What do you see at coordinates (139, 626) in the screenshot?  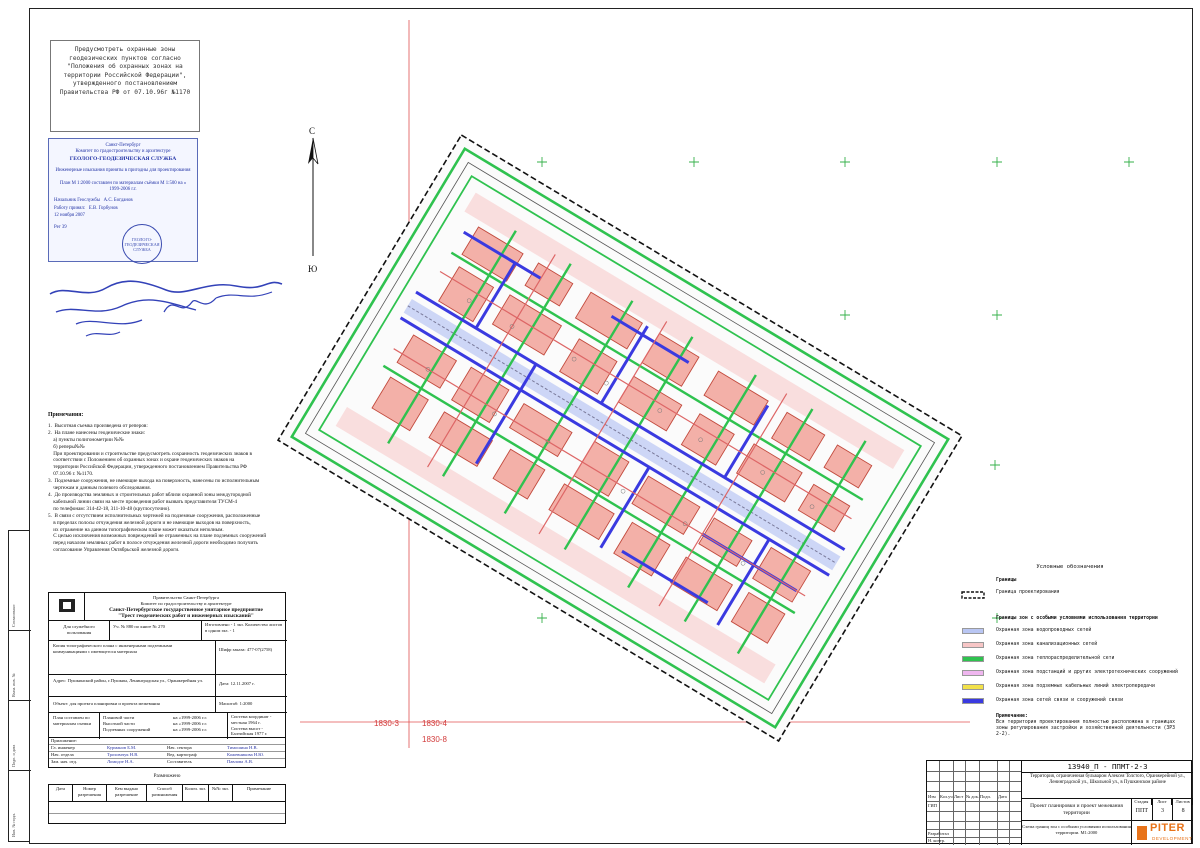 I see `tb-uch: Уч. № 880 по книге № 270` at bounding box center [139, 626].